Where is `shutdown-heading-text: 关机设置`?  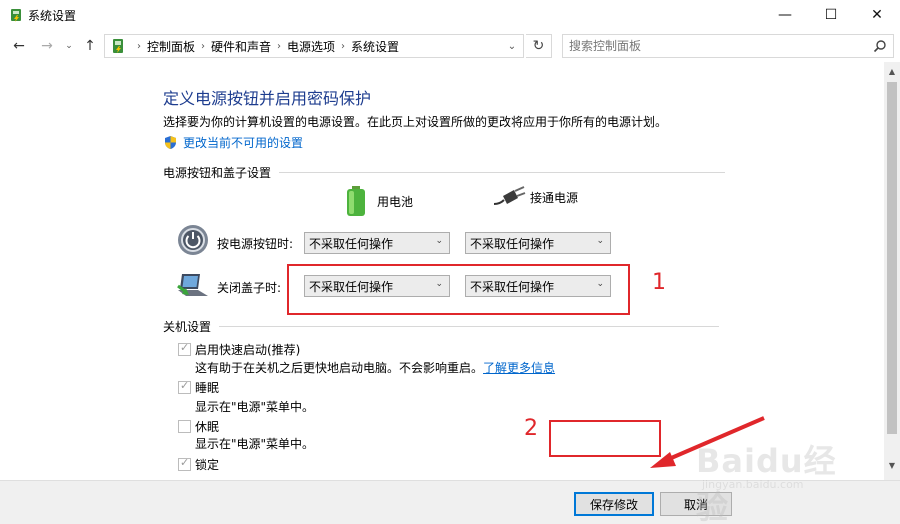 shutdown-heading-text: 关机设置 is located at coordinates (187, 327).